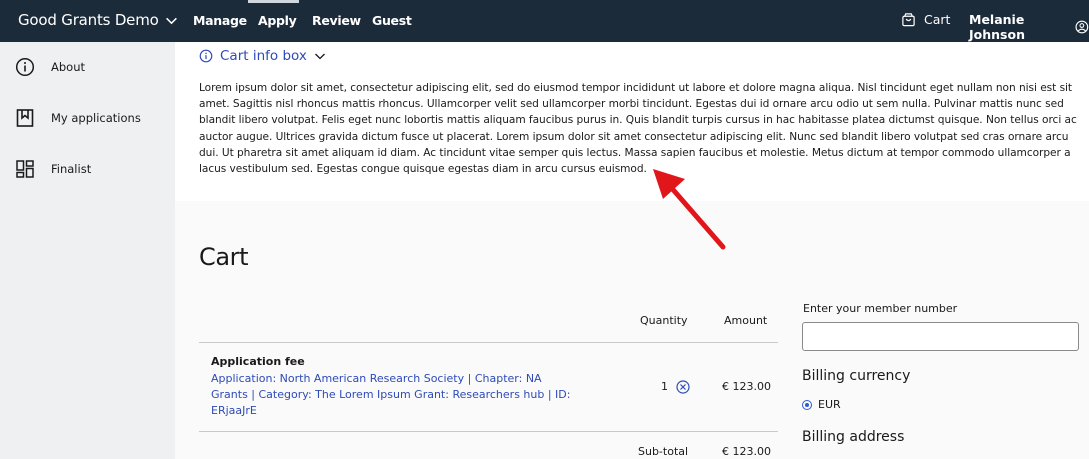 Image resolution: width=1089 pixels, height=459 pixels. I want to click on currency-radio-label: EUR, so click(829, 404).